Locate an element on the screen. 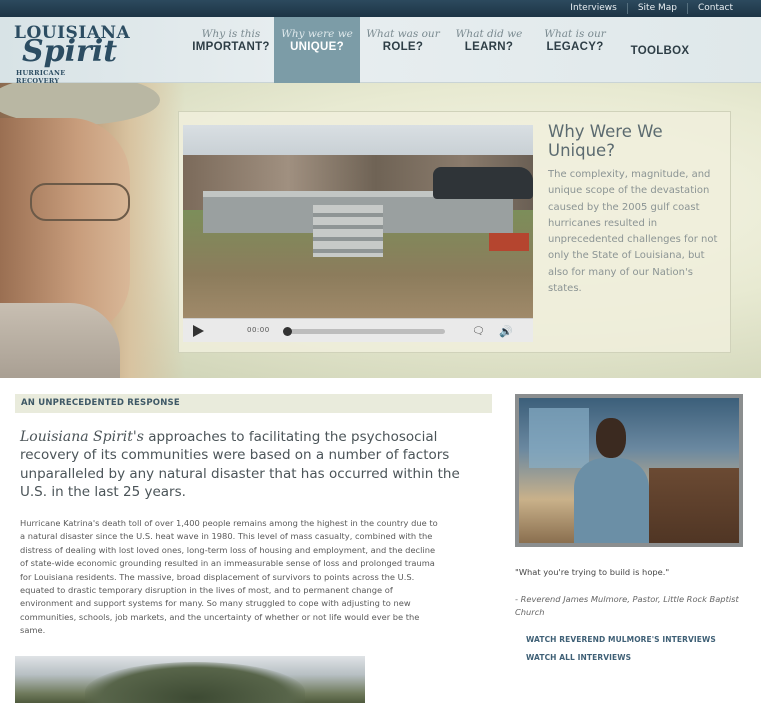 This screenshot has width=761, height=703. nav-item-learn: What did we LEARN? is located at coordinates (489, 50).